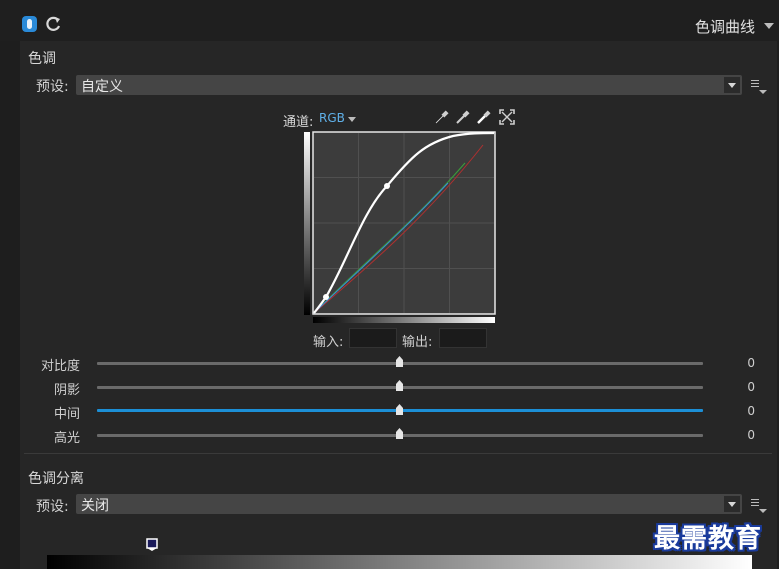 Image resolution: width=779 pixels, height=569 pixels. I want to click on input-field, so click(373, 338).